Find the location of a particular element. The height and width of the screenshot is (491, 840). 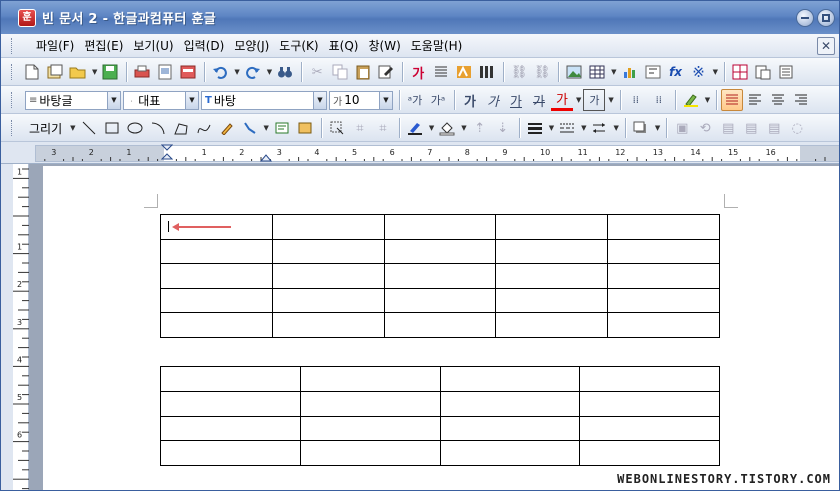

bookmark-icon: ⛓ is located at coordinates (542, 72).